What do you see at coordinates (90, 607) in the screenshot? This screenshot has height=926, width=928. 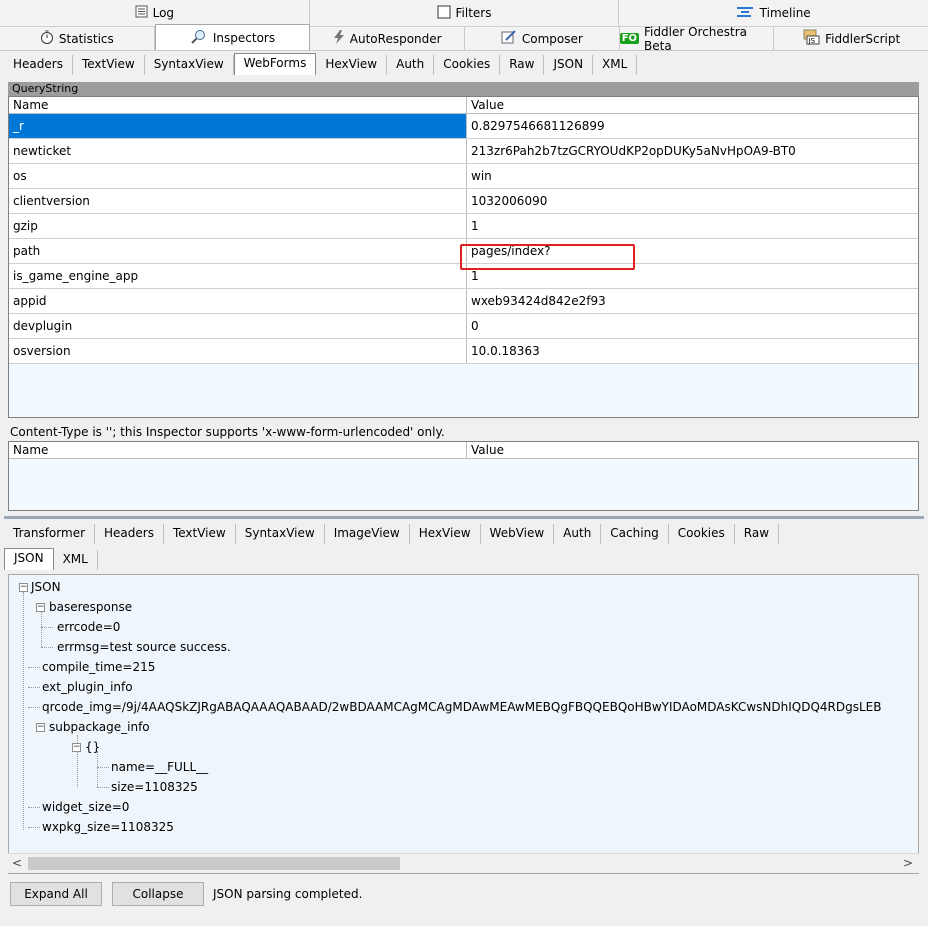 I see `tree-node-baseresponse: baseresponse` at bounding box center [90, 607].